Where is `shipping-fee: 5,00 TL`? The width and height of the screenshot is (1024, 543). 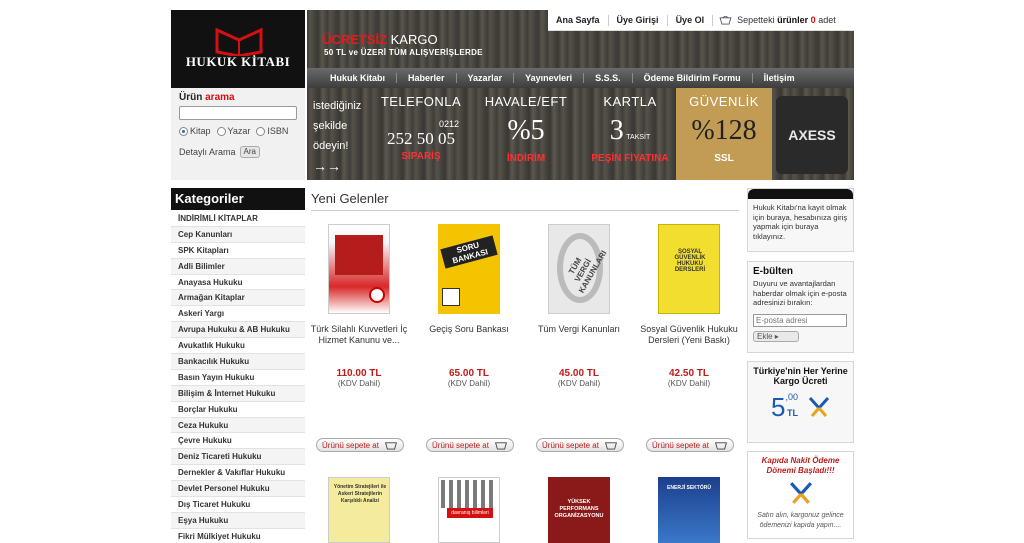 shipping-fee: 5,00 TL is located at coordinates (800, 407).